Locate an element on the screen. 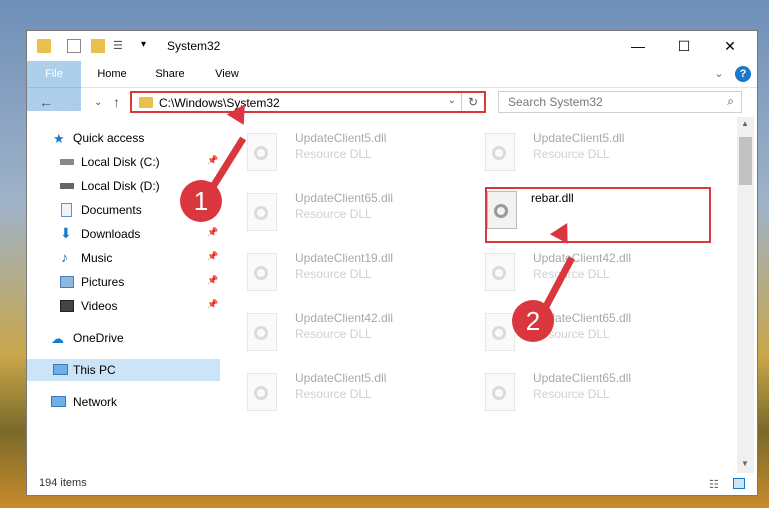 This screenshot has height=508, width=769. file-name: UpdateClient19.dll is located at coordinates (344, 258).